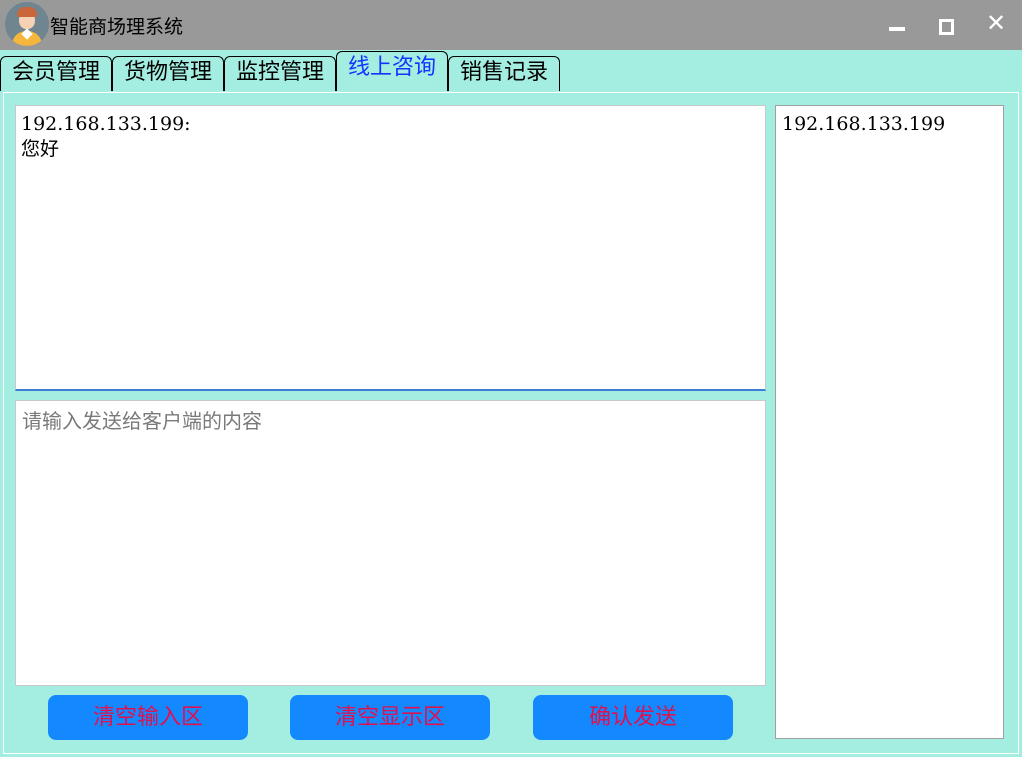 This screenshot has width=1022, height=757. Describe the element at coordinates (106, 124) in the screenshot. I see `message-sender: 192.168.133.199:` at that location.